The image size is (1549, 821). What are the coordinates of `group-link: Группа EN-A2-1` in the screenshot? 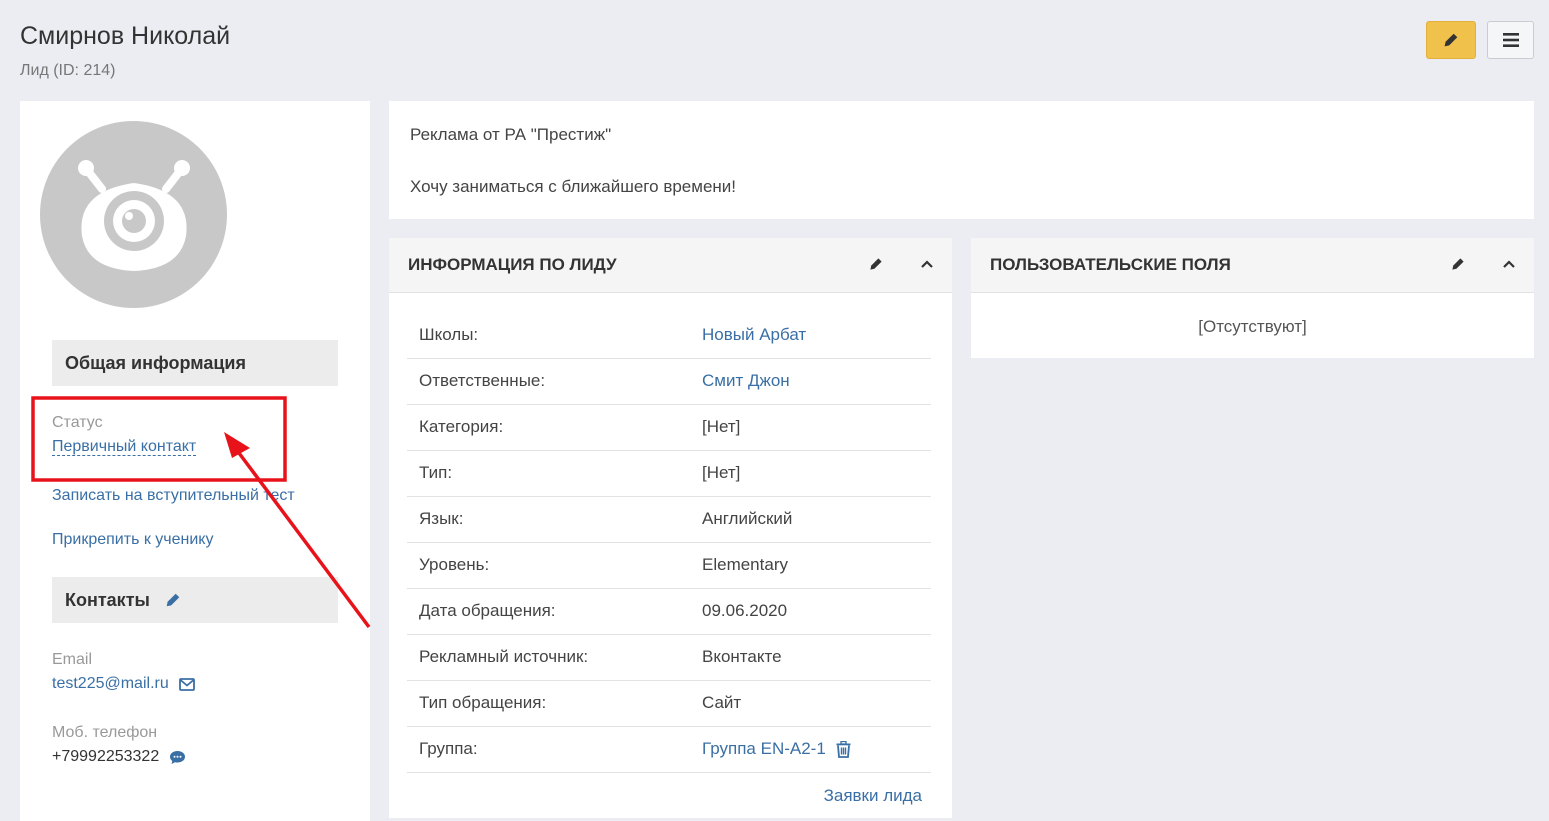 It's located at (764, 749).